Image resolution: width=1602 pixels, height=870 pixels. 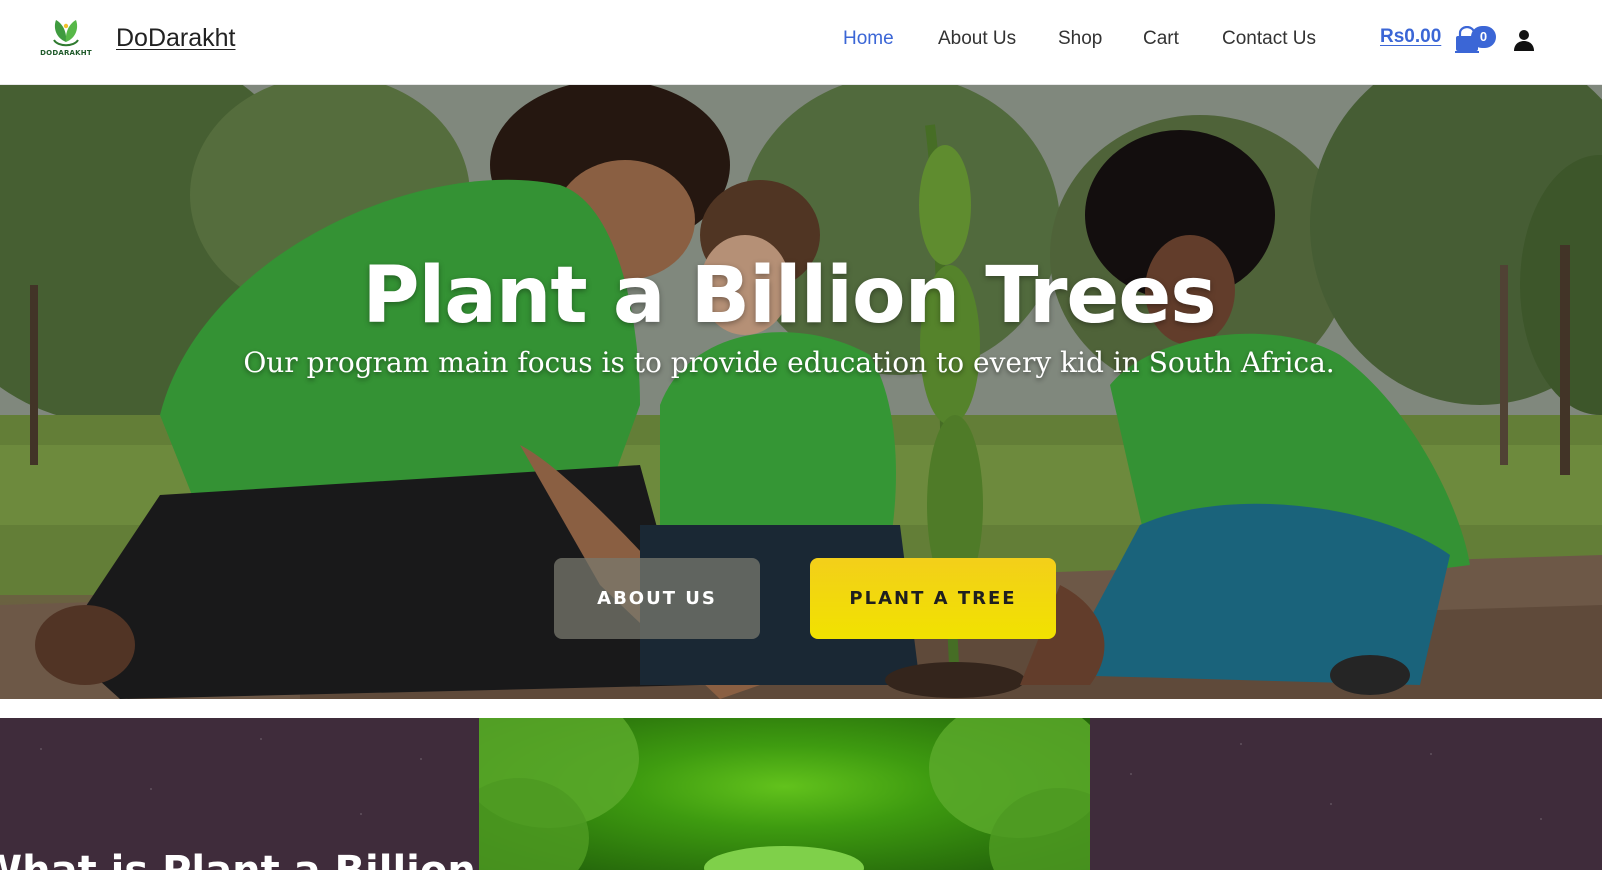 I want to click on leaf-logo-icon, so click(x=66, y=33).